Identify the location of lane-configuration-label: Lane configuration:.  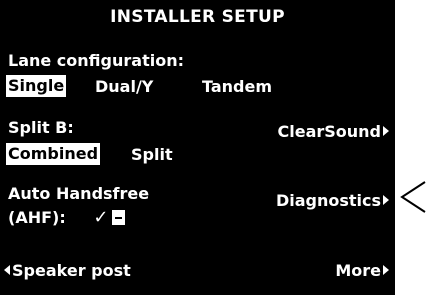
(96, 60).